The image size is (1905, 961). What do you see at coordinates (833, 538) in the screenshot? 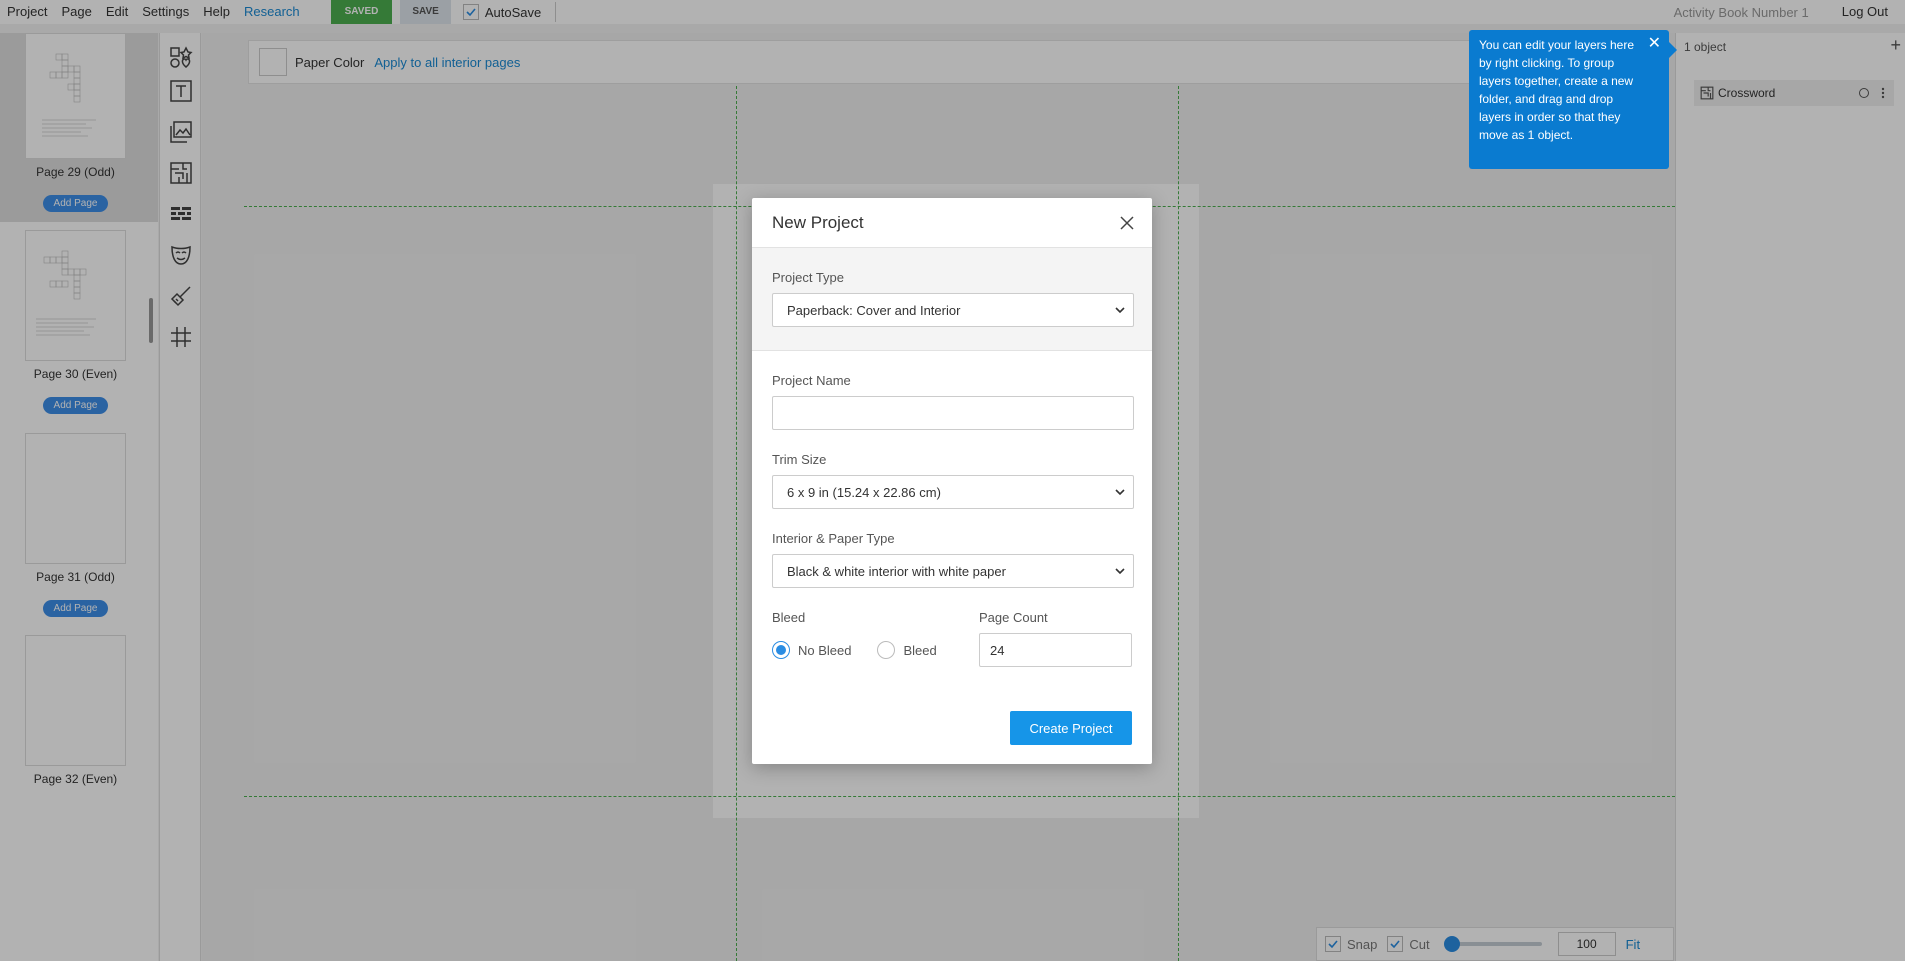
I see `interior-type-label: Interior & Paper Type` at bounding box center [833, 538].